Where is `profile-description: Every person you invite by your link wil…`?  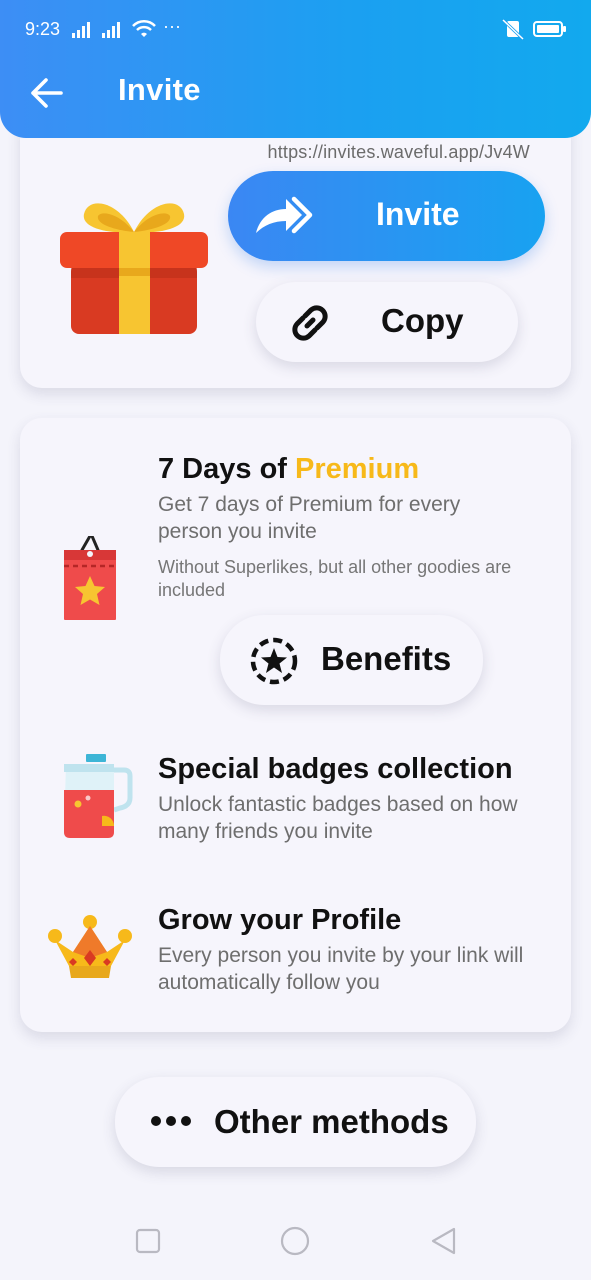 profile-description: Every person you invite by your link wil… is located at coordinates (341, 969).